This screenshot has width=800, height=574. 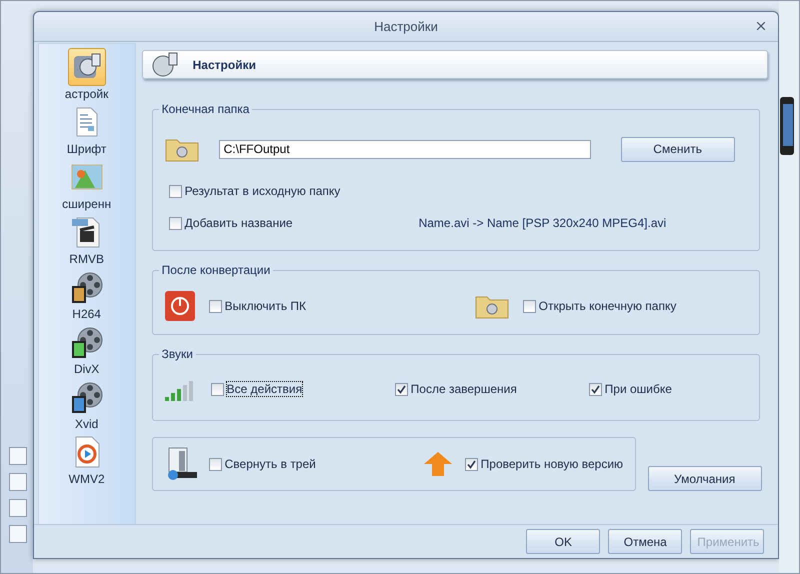 I want to click on checkbox: Открыть конечную папку, so click(x=599, y=306).